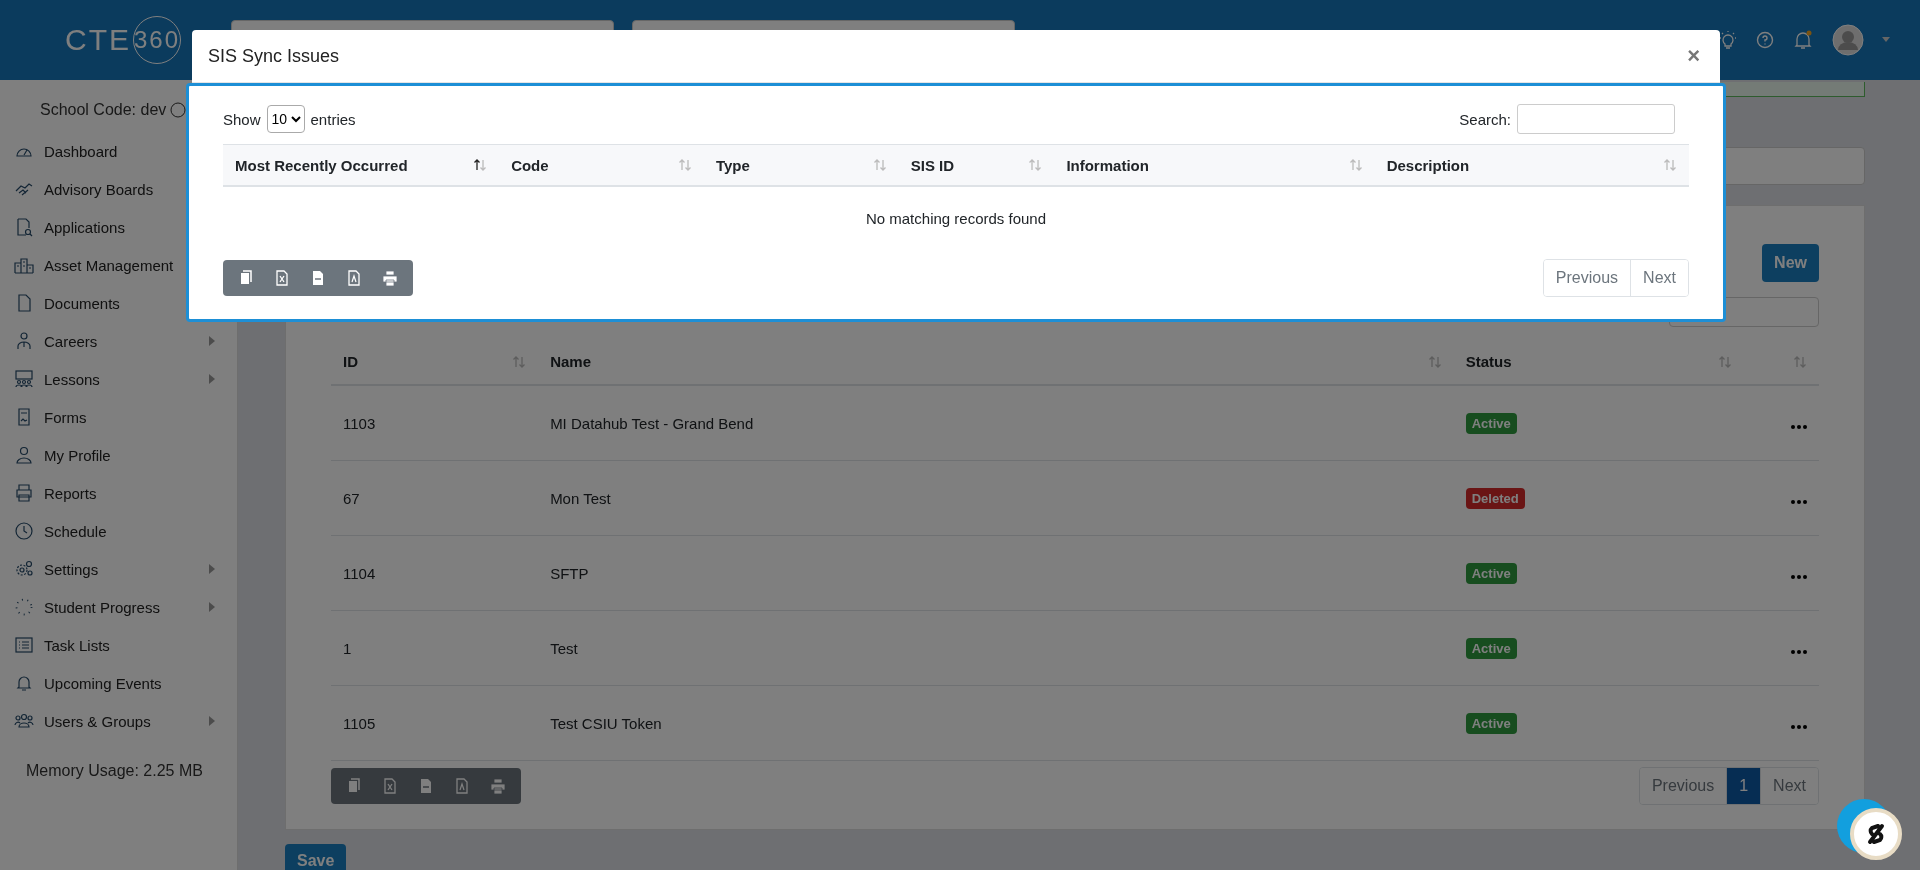 This screenshot has height=870, width=1920. Describe the element at coordinates (996, 573) in the screenshot. I see `table-cell: SFTP` at that location.